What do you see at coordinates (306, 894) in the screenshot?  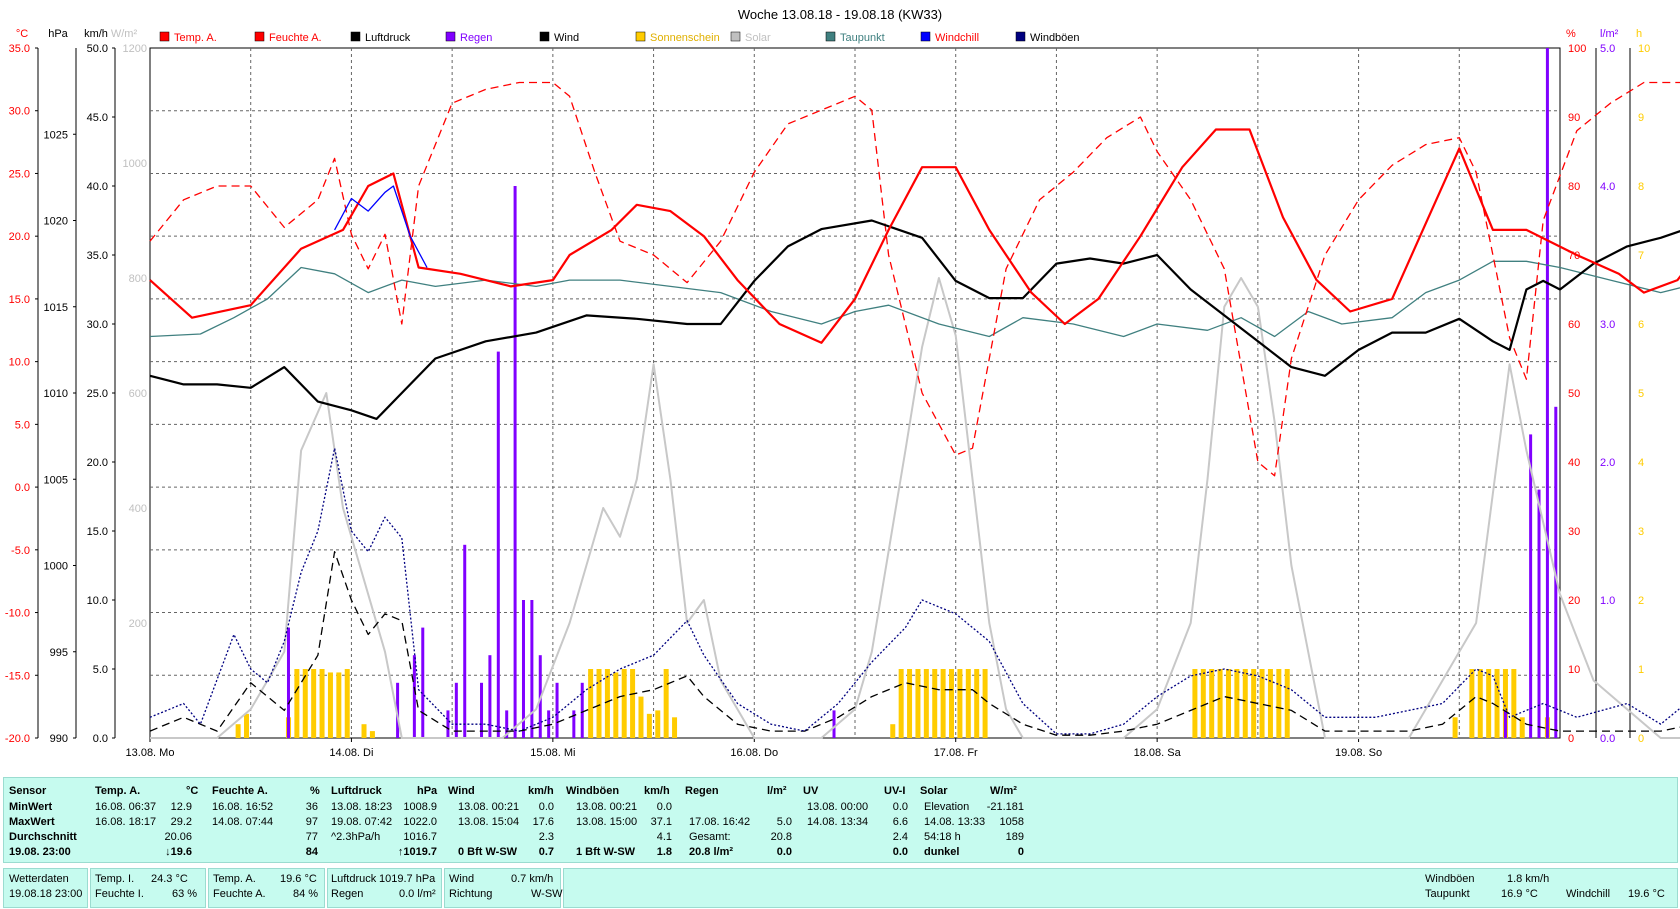 I see `feuchte-a-value: 84 %` at bounding box center [306, 894].